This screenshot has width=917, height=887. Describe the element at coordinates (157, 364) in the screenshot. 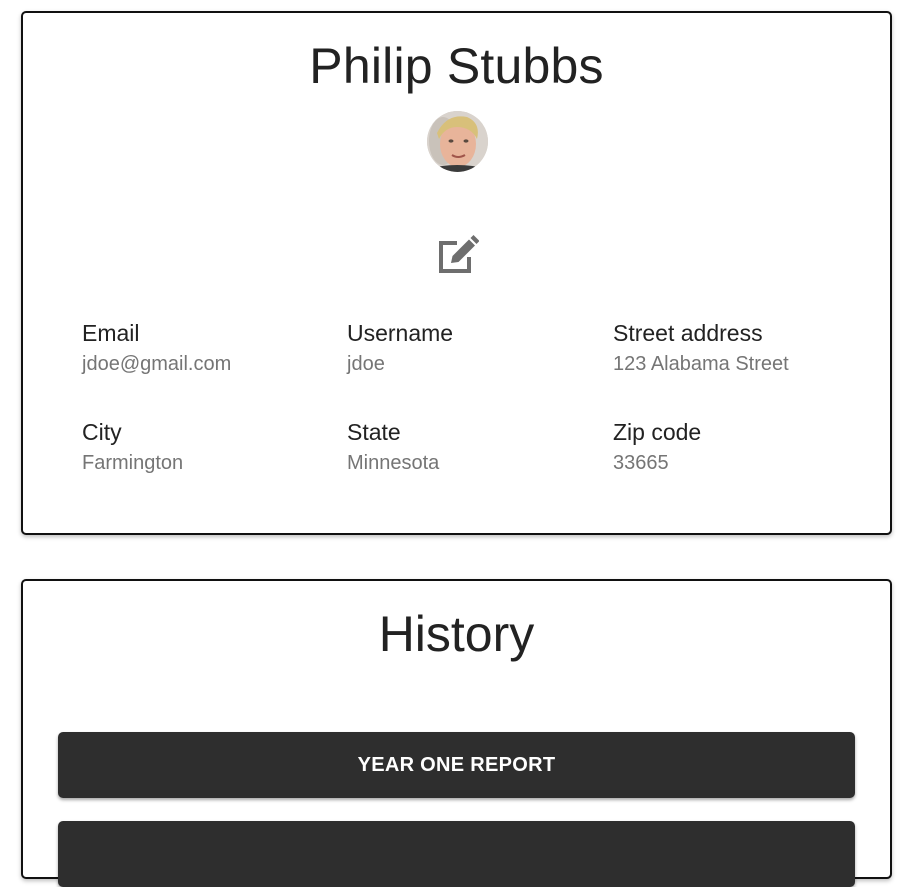

I see `email-value: jdoe@gmail.com` at that location.